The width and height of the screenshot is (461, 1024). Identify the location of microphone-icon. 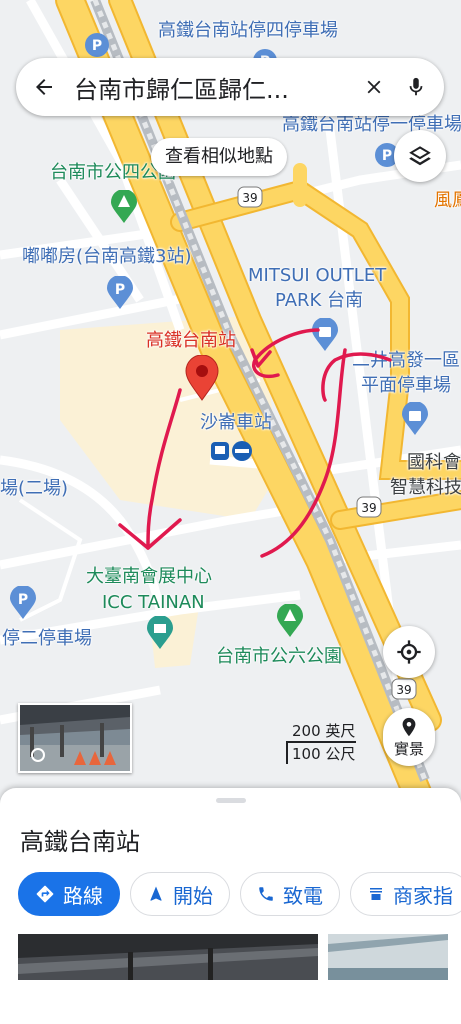
(416, 87).